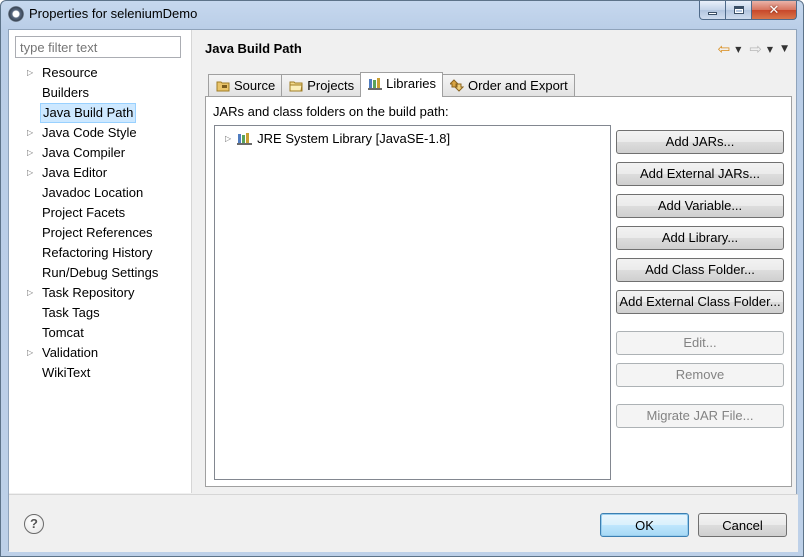  Describe the element at coordinates (88, 292) in the screenshot. I see `sidebar-item-label: Task Repository` at that location.